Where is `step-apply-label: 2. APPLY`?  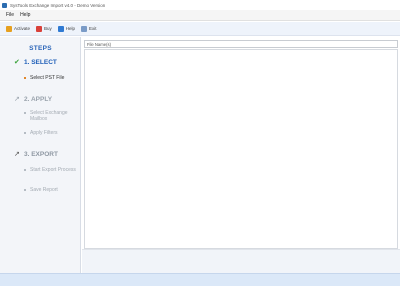
step-apply-label: 2. APPLY is located at coordinates (38, 99).